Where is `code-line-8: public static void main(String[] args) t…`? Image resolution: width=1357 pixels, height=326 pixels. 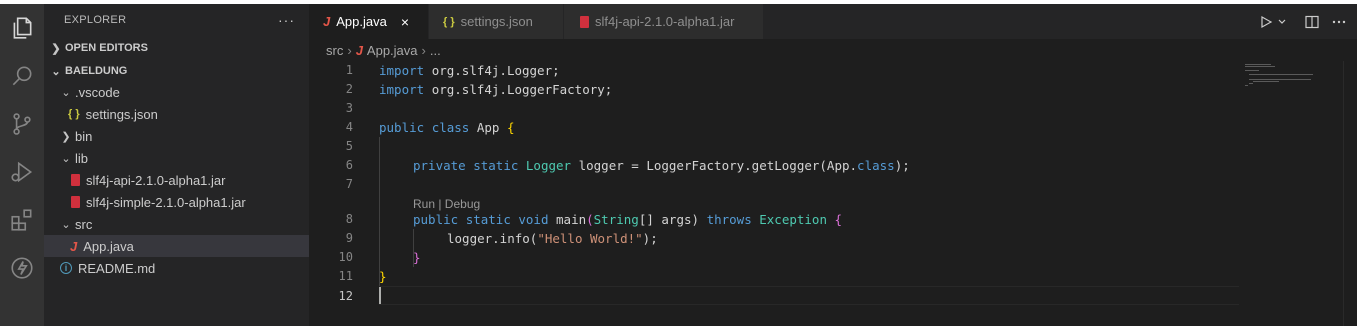
code-line-8: public static void main(String[] args) t… is located at coordinates (627, 219).